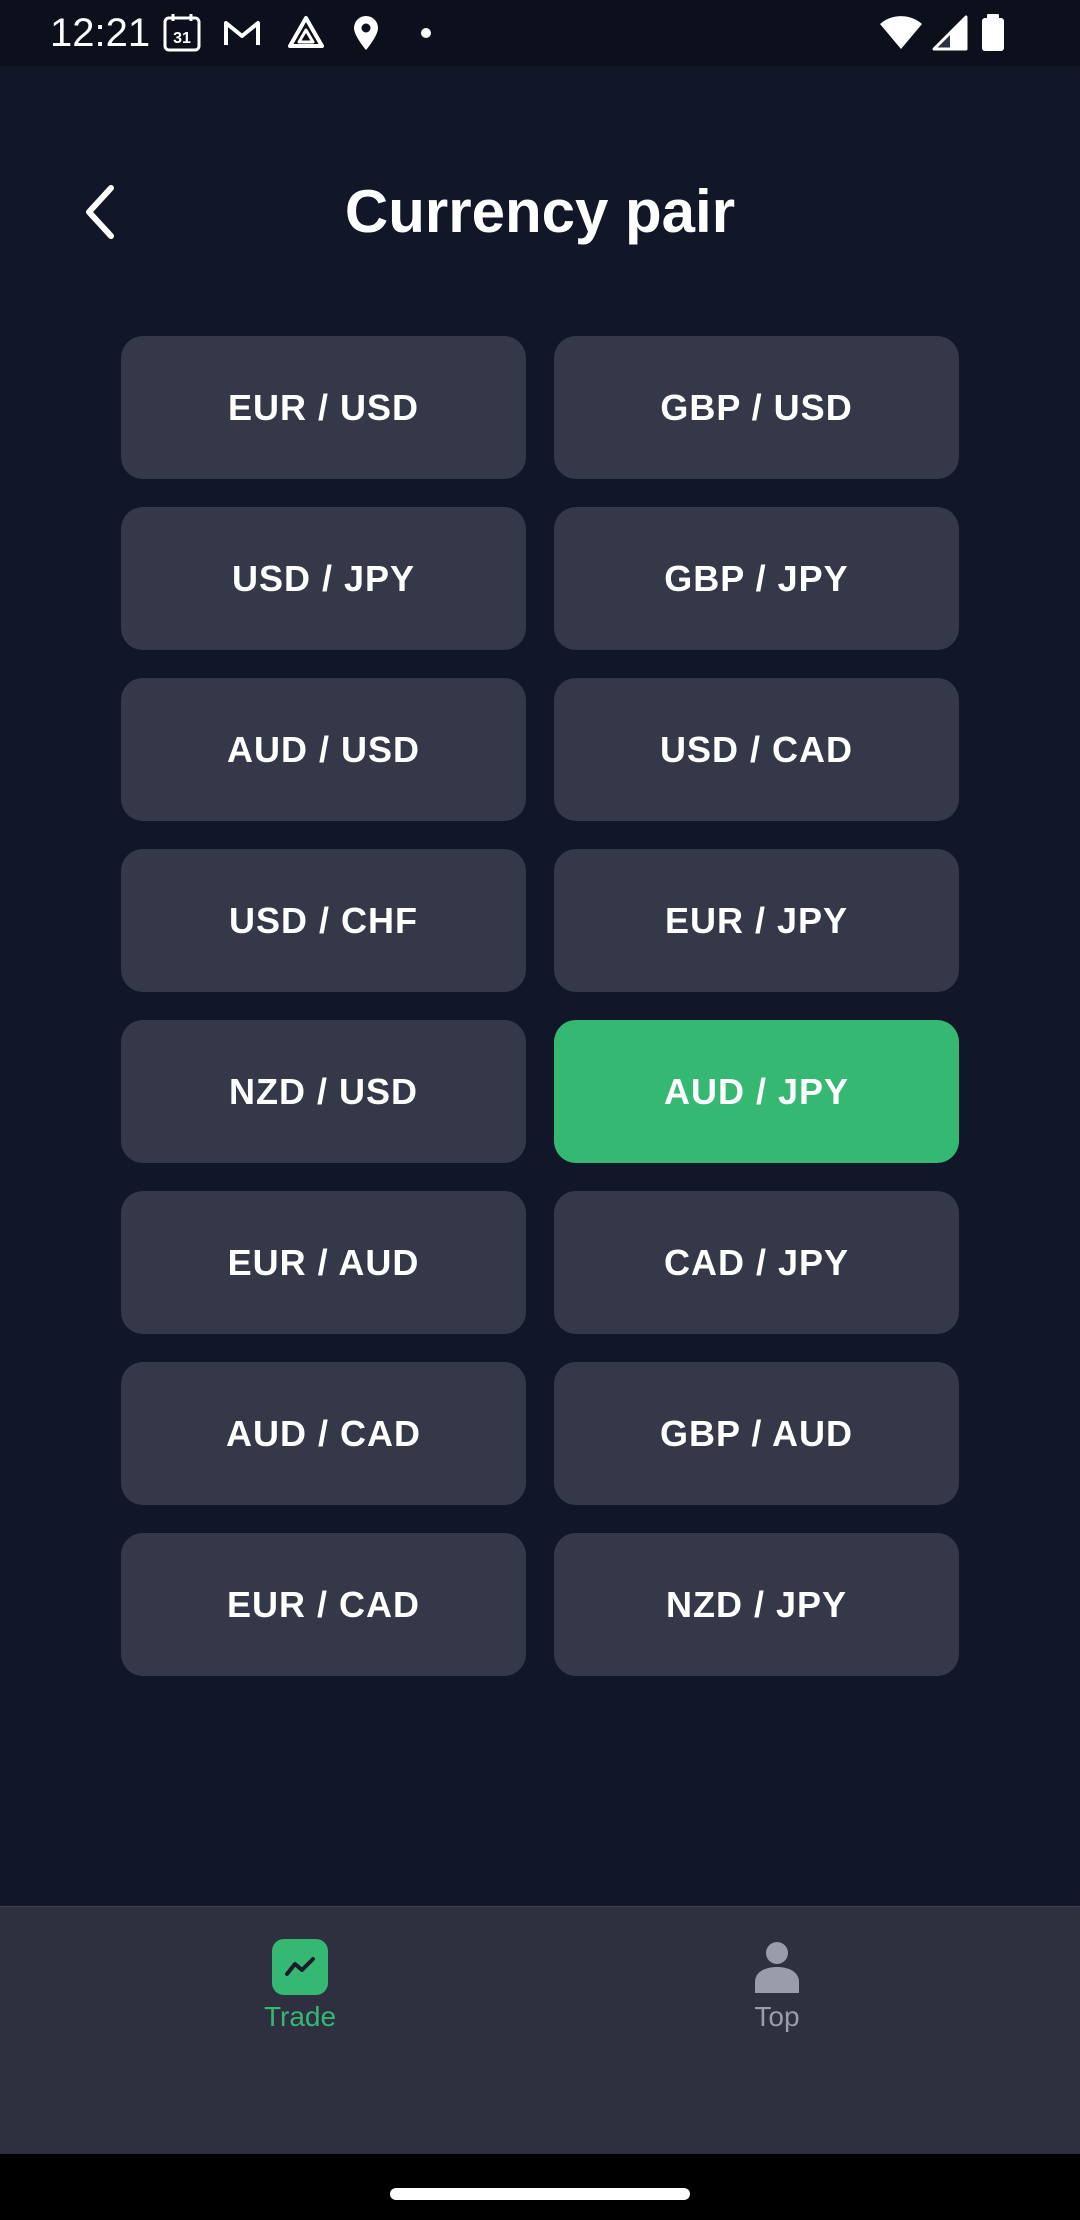 The image size is (1080, 2220). I want to click on nav-item-top: Top, so click(777, 1987).